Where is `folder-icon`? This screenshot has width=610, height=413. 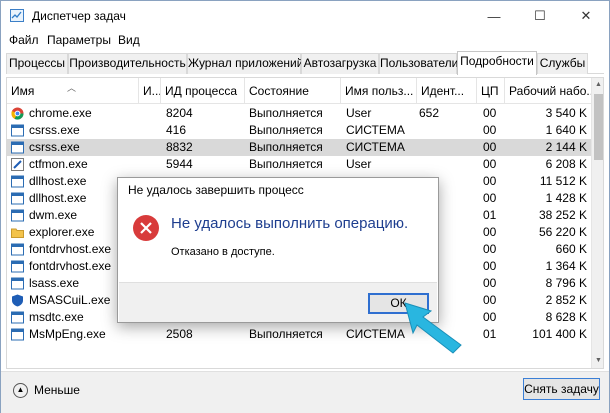 folder-icon is located at coordinates (17, 232).